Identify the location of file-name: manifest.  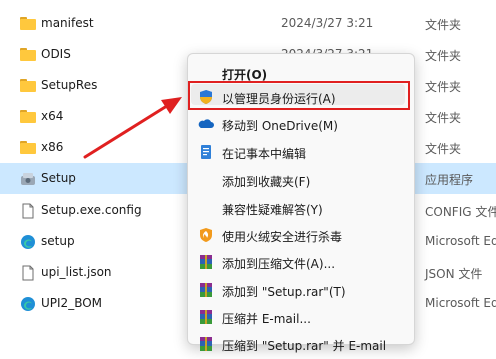
(67, 23).